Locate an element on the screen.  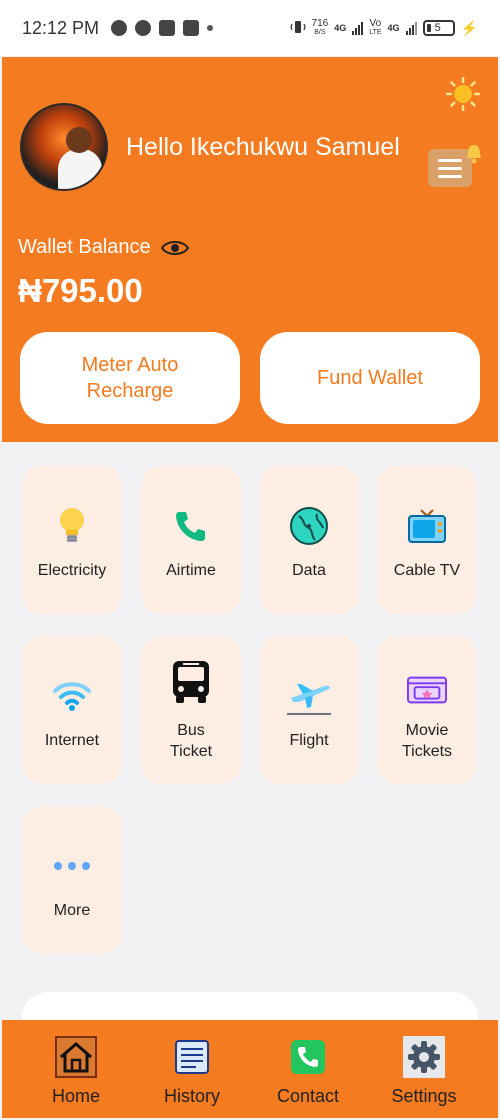
history-icon is located at coordinates (192, 1057).